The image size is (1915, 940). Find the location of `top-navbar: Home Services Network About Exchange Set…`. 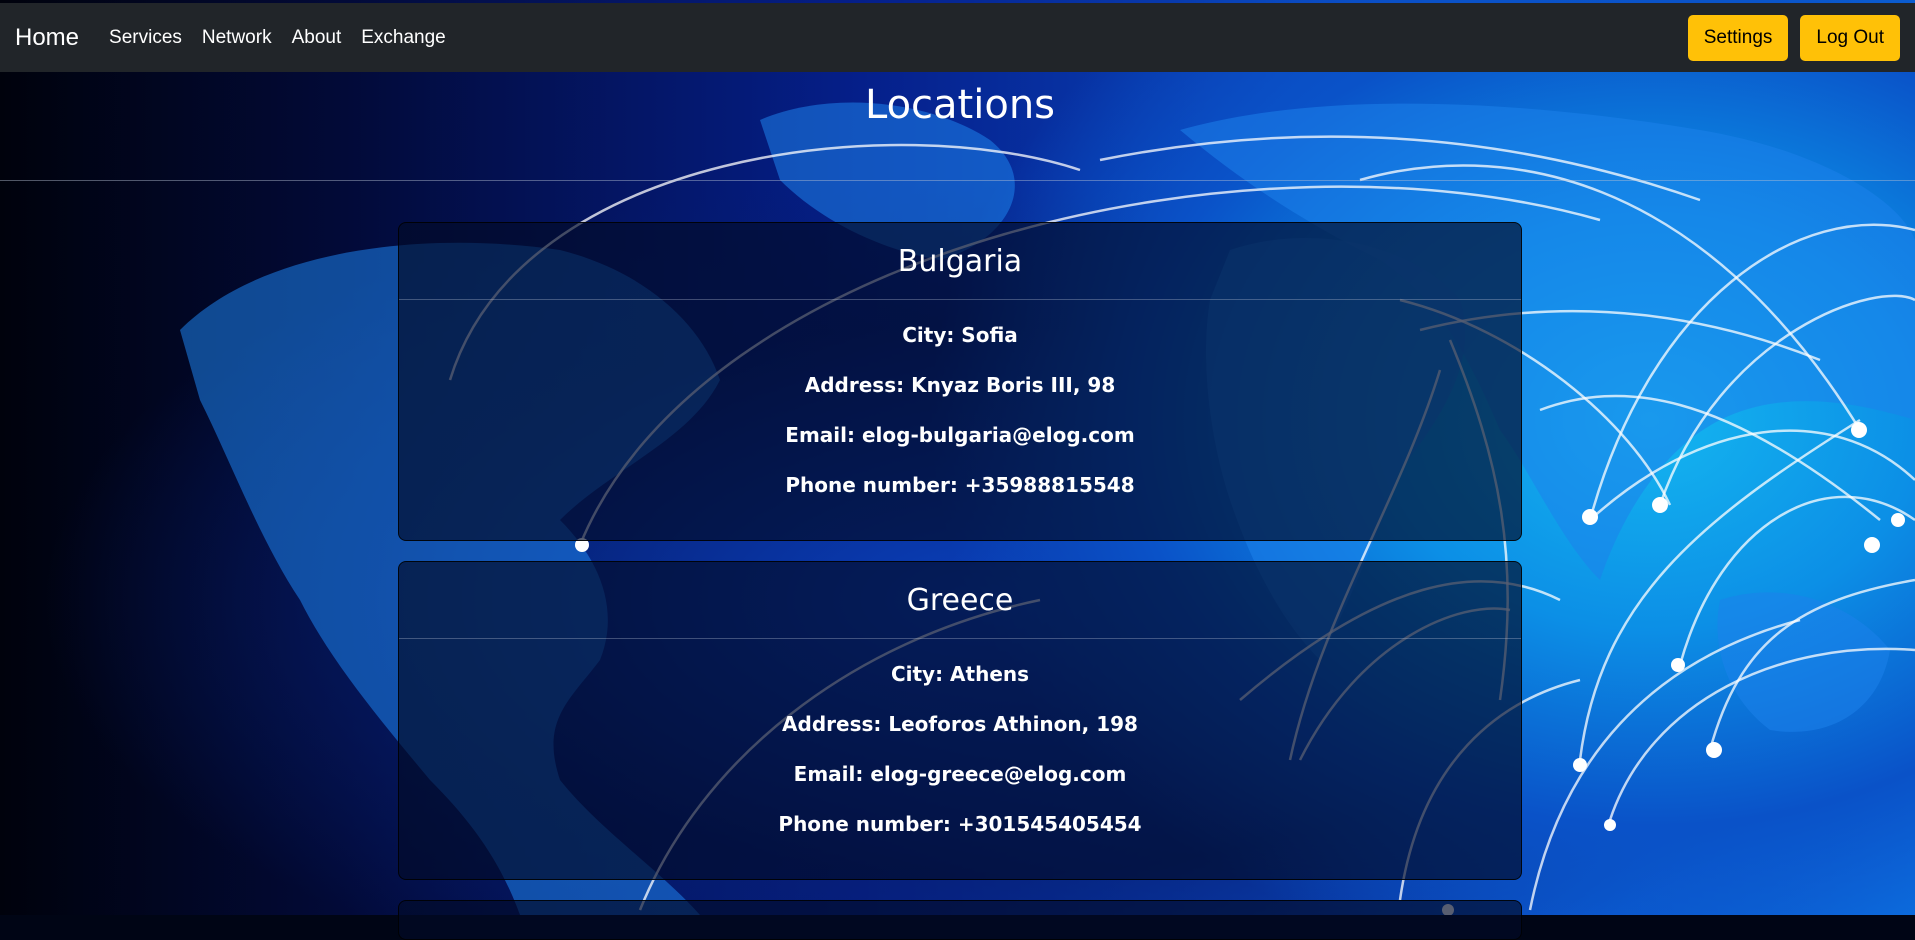

top-navbar: Home Services Network About Exchange Set… is located at coordinates (957, 37).